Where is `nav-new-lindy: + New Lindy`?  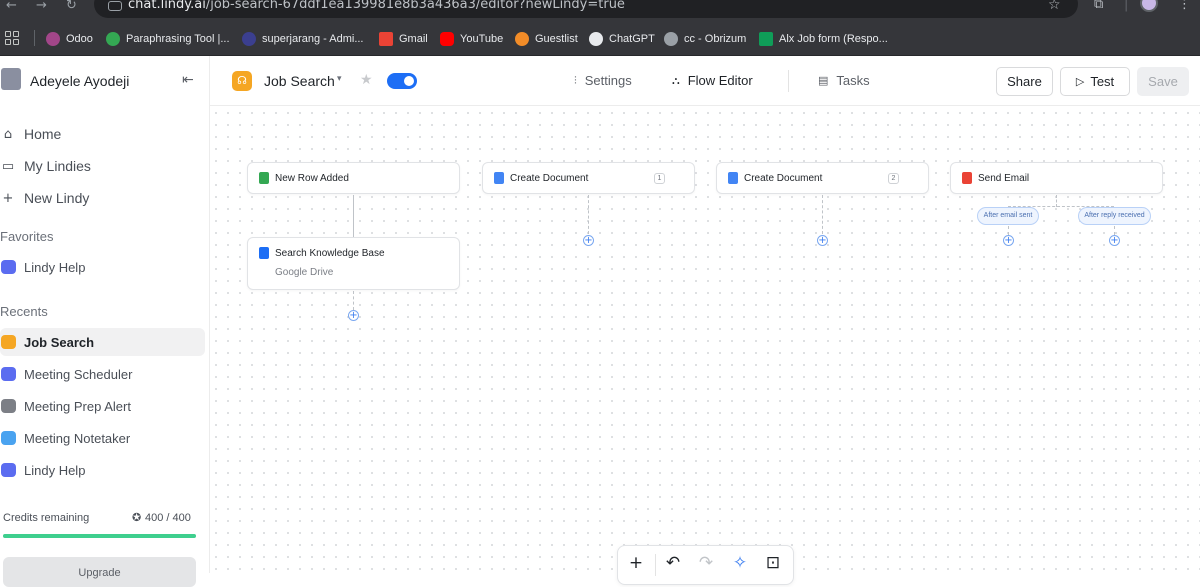 nav-new-lindy: + New Lindy is located at coordinates (102, 198).